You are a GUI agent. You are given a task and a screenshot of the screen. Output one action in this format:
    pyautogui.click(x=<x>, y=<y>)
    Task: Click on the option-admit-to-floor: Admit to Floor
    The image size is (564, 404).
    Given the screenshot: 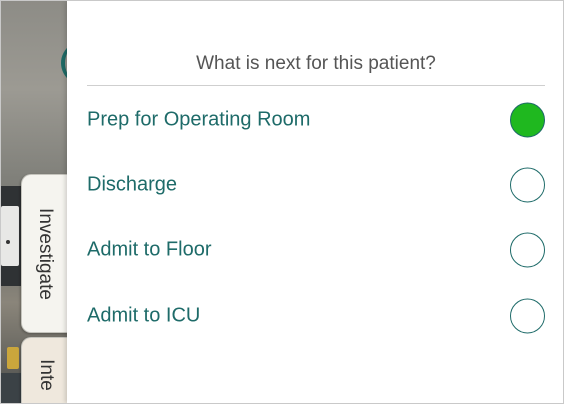 What is the action you would take?
    pyautogui.click(x=316, y=250)
    